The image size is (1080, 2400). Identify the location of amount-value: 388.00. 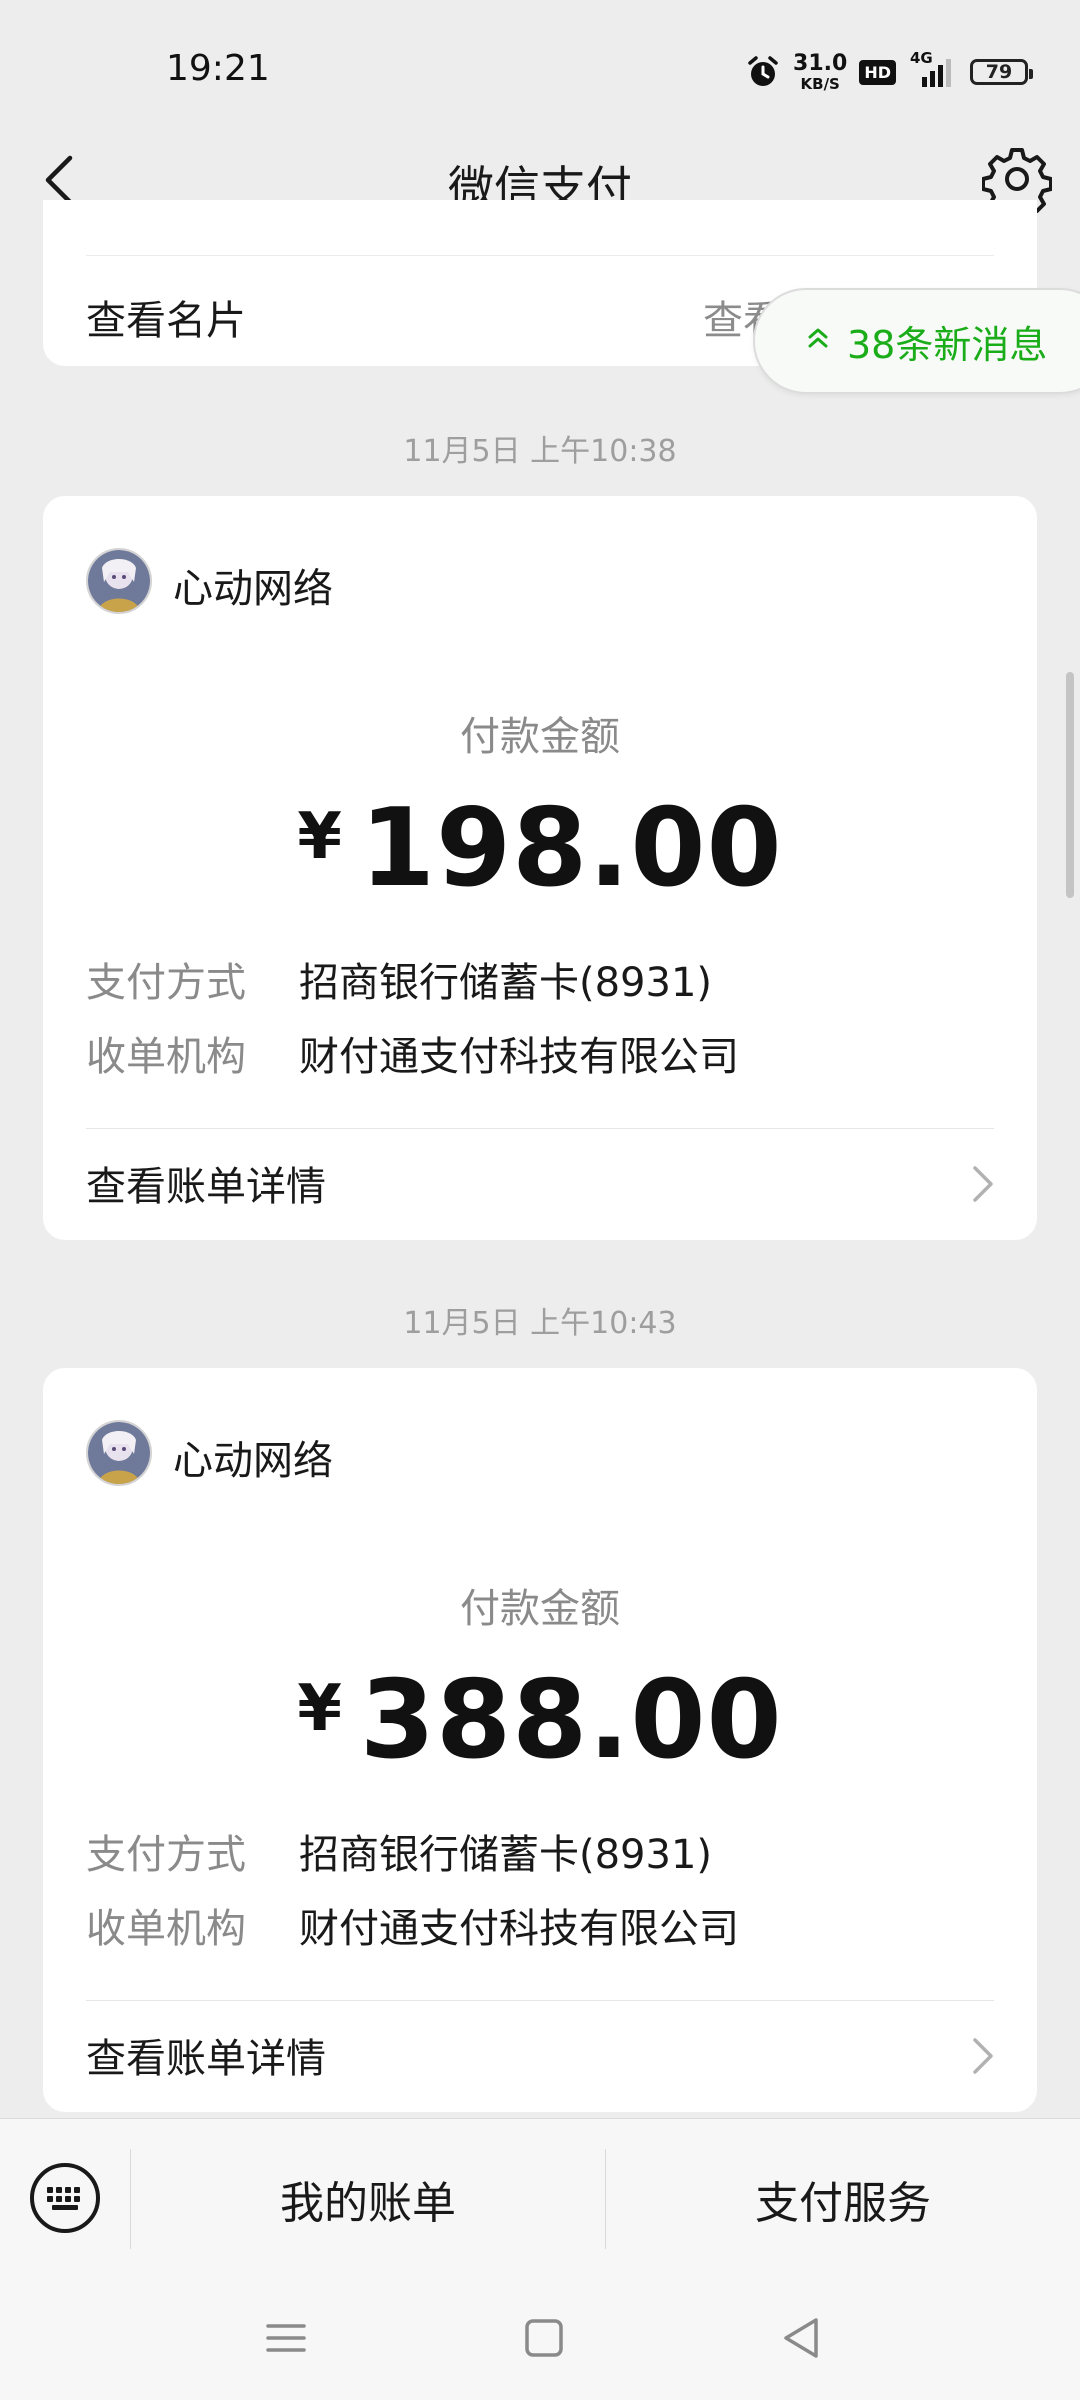
(571, 1720).